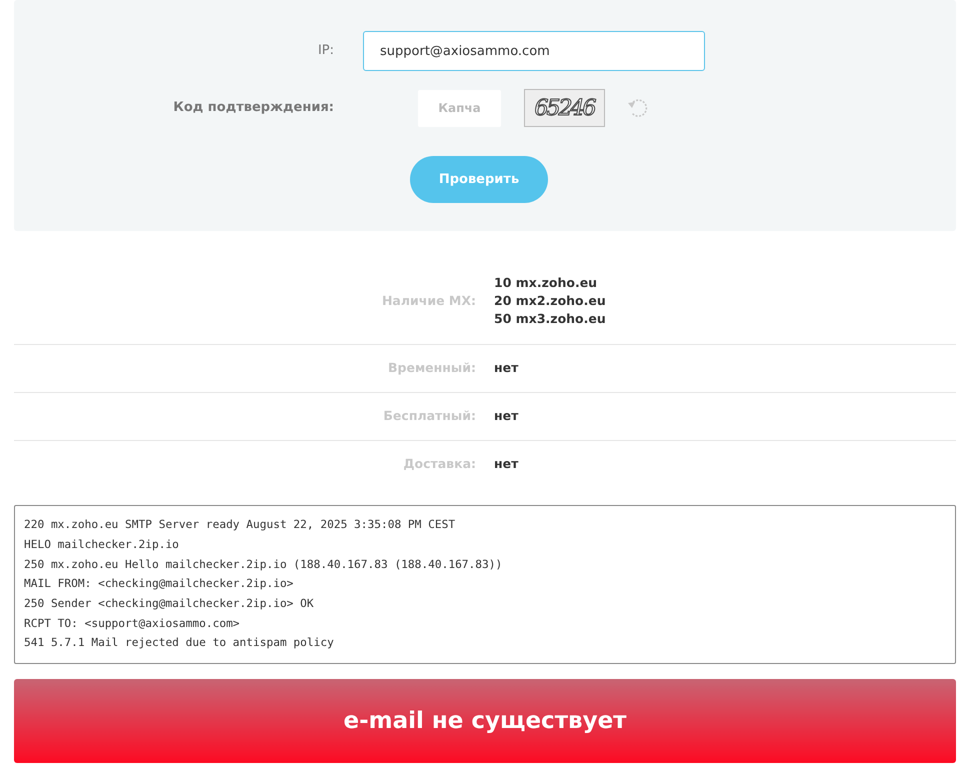 The width and height of the screenshot is (970, 771). What do you see at coordinates (159, 584) in the screenshot?
I see `log-line: MAIL FROM: <checking@mailchecker.2ip.io>` at bounding box center [159, 584].